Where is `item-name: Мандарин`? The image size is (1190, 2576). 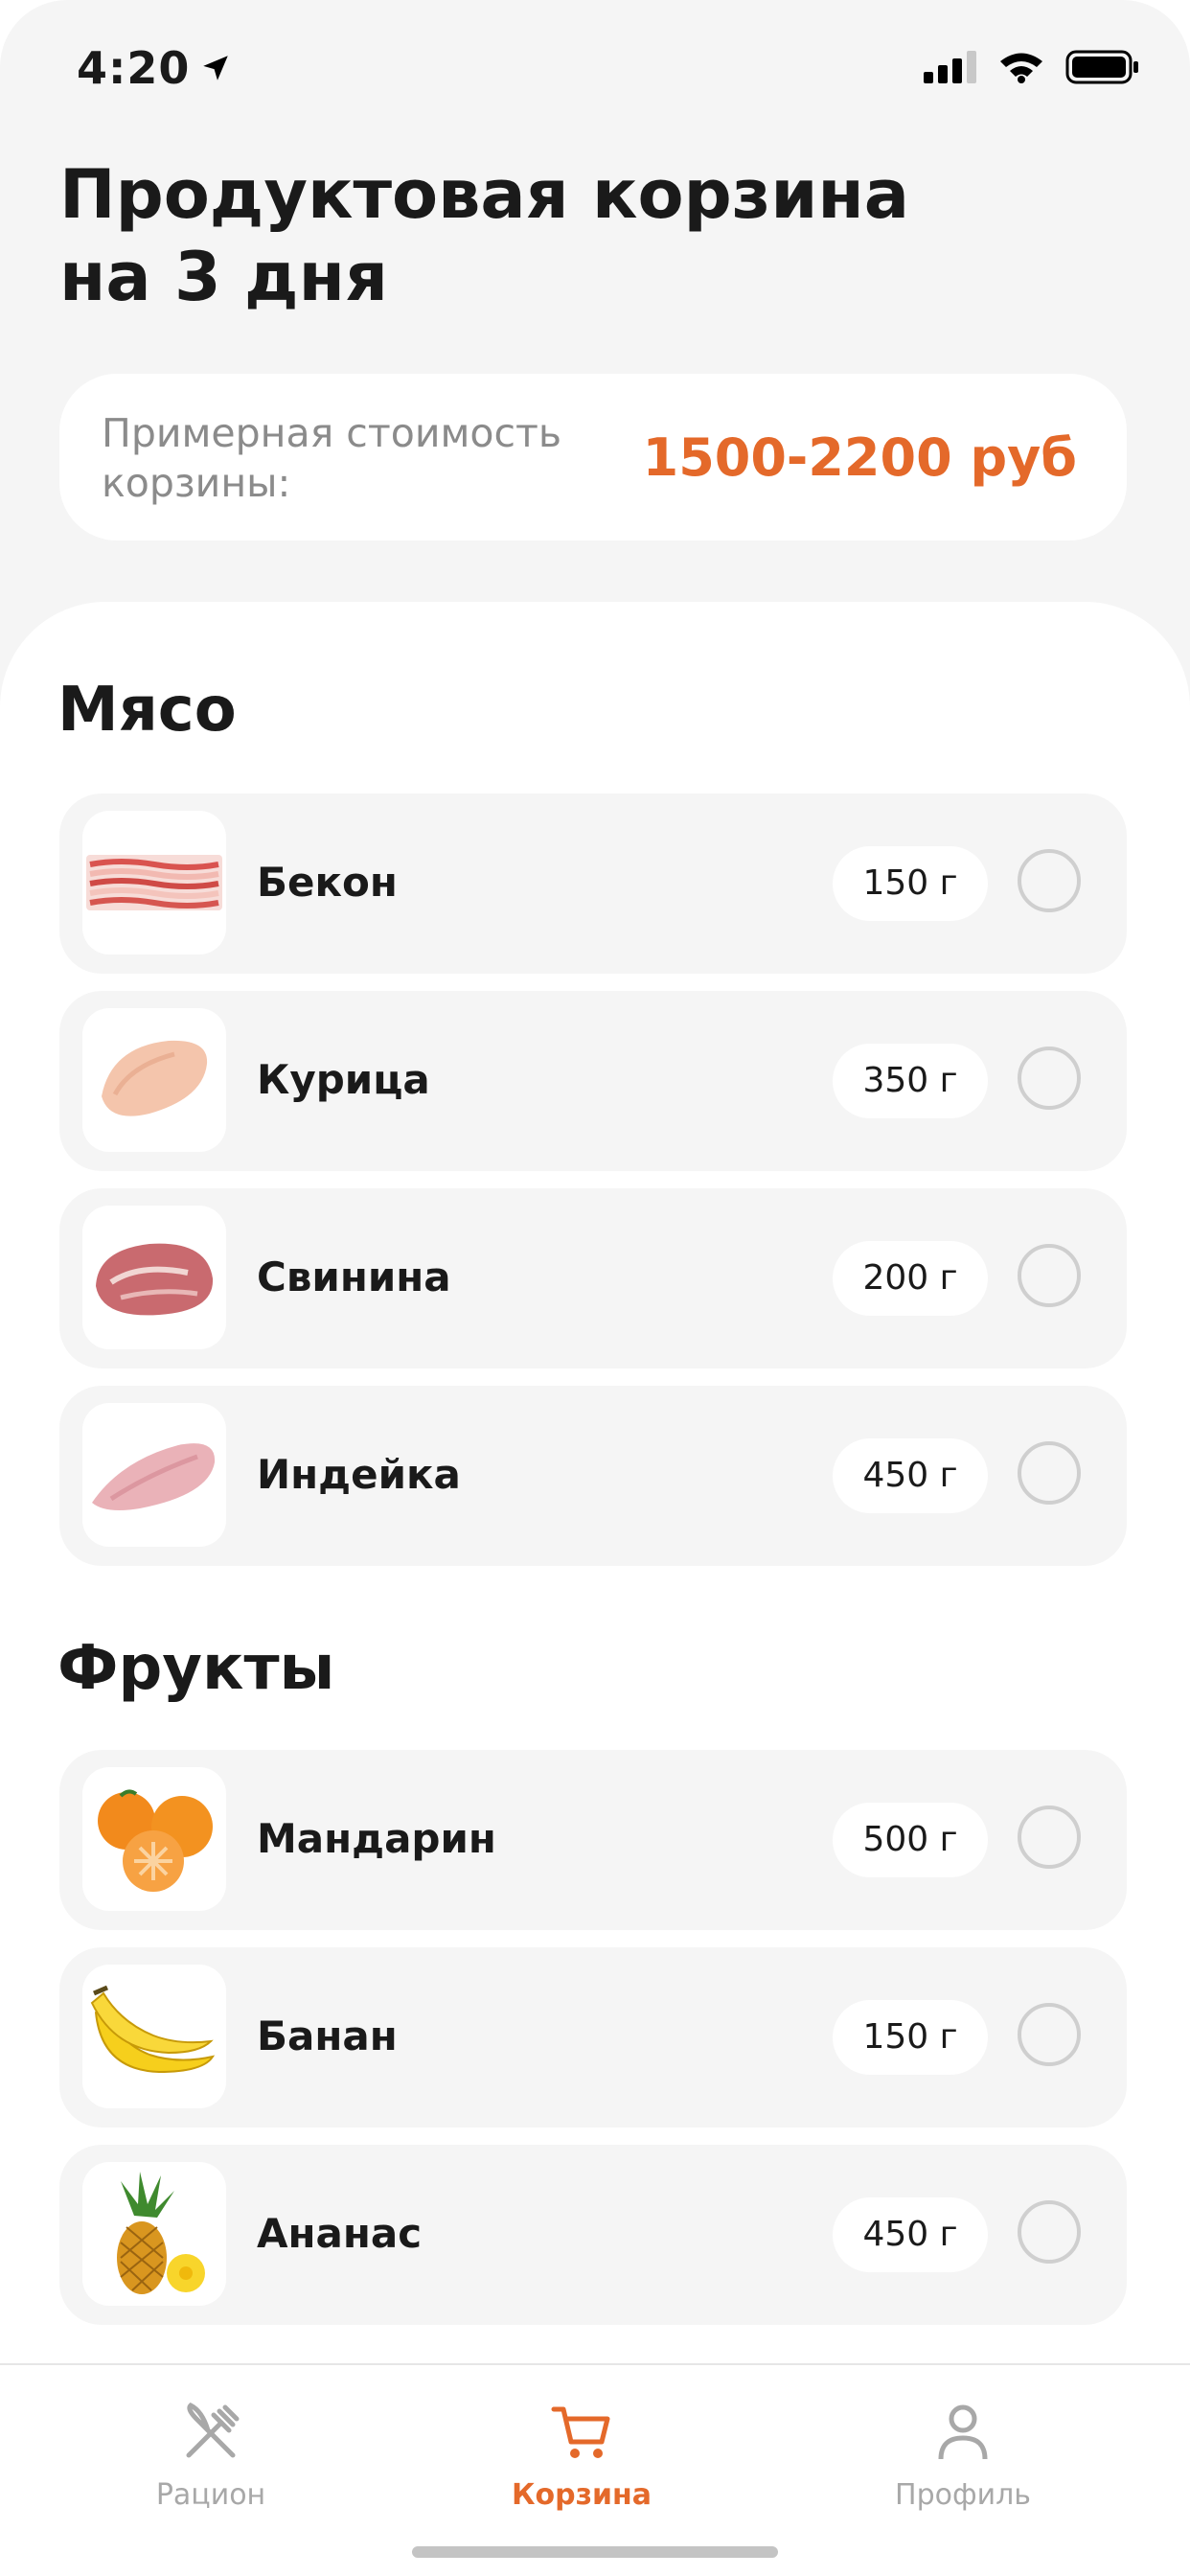 item-name: Мандарин is located at coordinates (377, 1838).